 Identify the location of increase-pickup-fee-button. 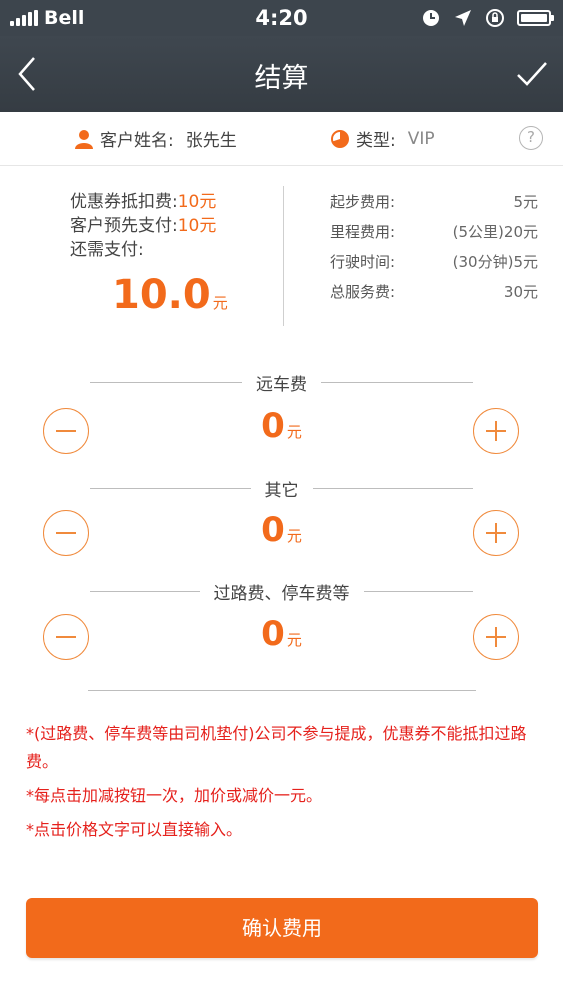
(496, 431).